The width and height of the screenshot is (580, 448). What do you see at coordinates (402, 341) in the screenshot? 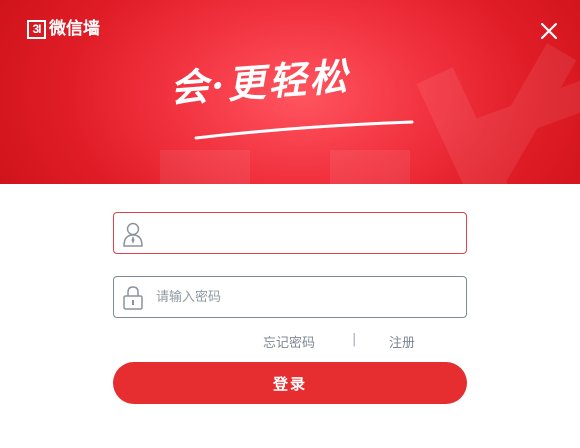
I see `register-link: 注册` at bounding box center [402, 341].